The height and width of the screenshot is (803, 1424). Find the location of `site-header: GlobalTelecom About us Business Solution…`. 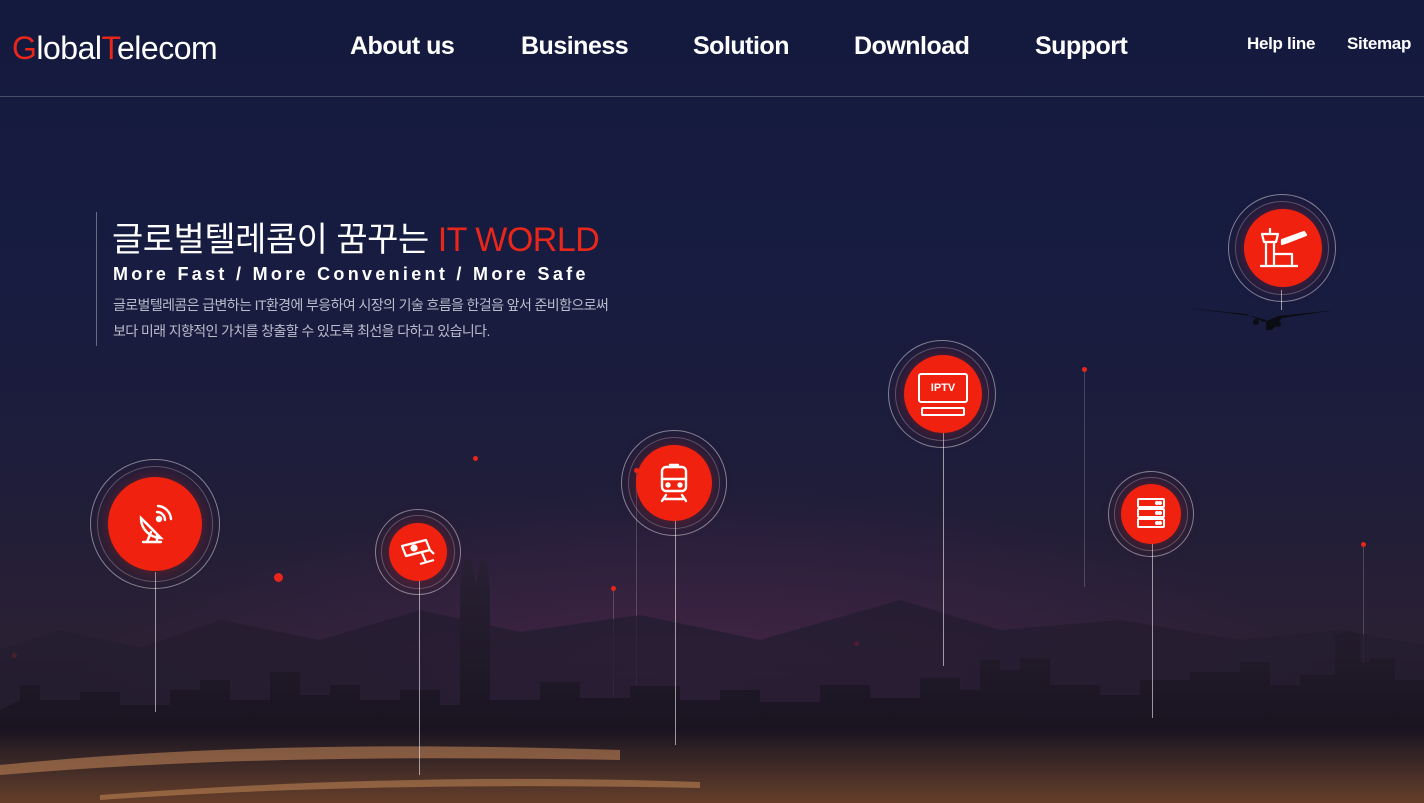

site-header: GlobalTelecom About us Business Solution… is located at coordinates (712, 48).